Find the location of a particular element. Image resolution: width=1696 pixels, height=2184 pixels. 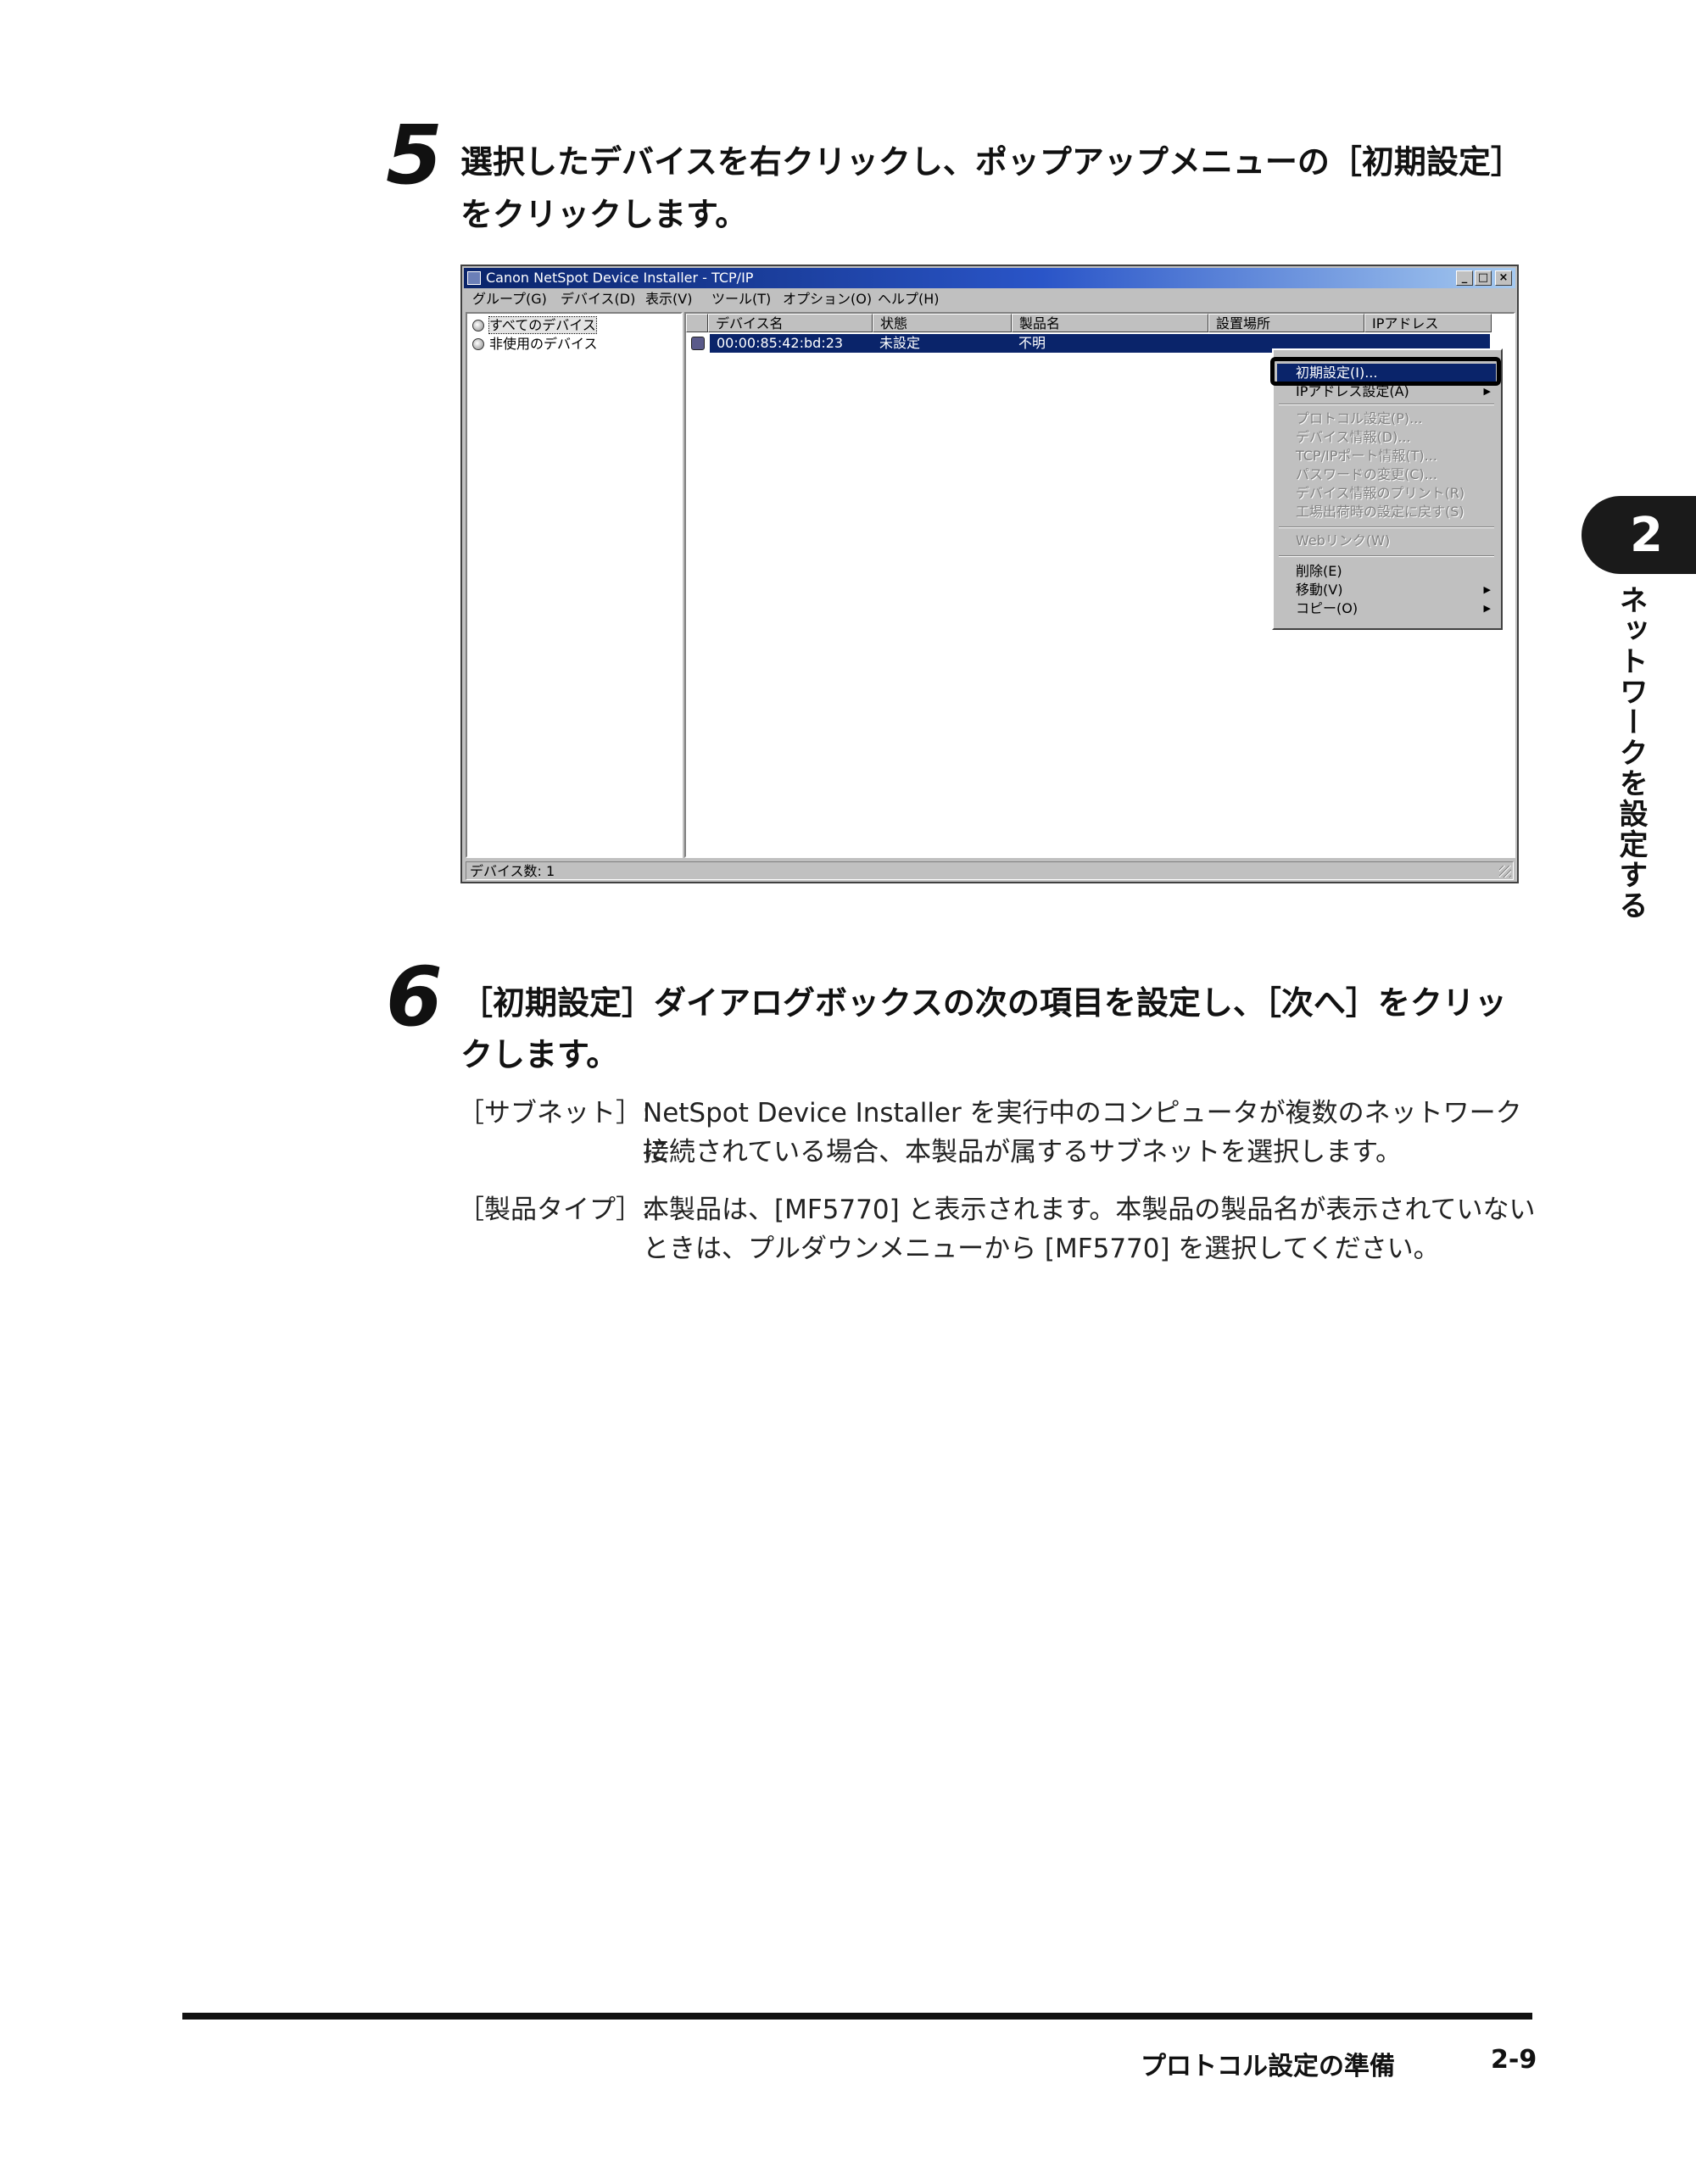

chapter-title-vertical: ネットワークを設定する is located at coordinates (1631, 753).